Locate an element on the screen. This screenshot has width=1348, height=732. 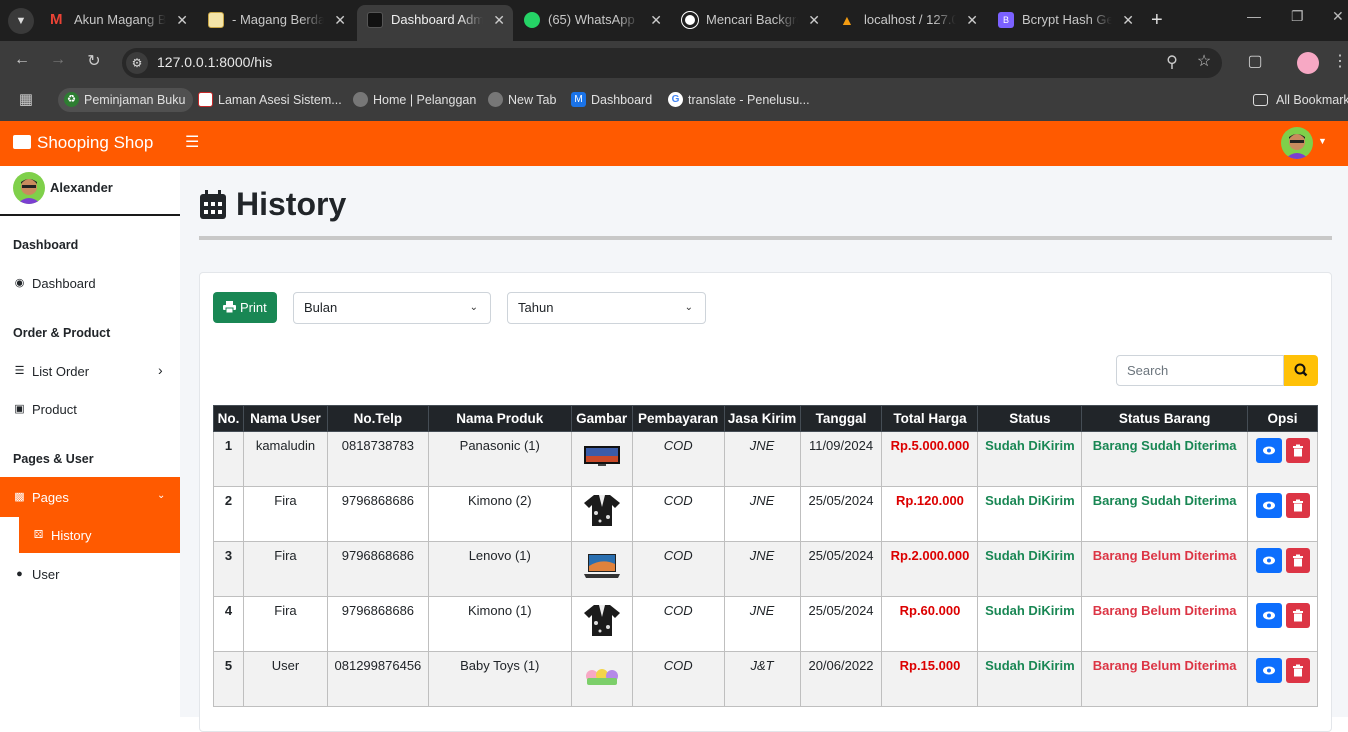
cell-courier: JNE is located at coordinates (762, 459).